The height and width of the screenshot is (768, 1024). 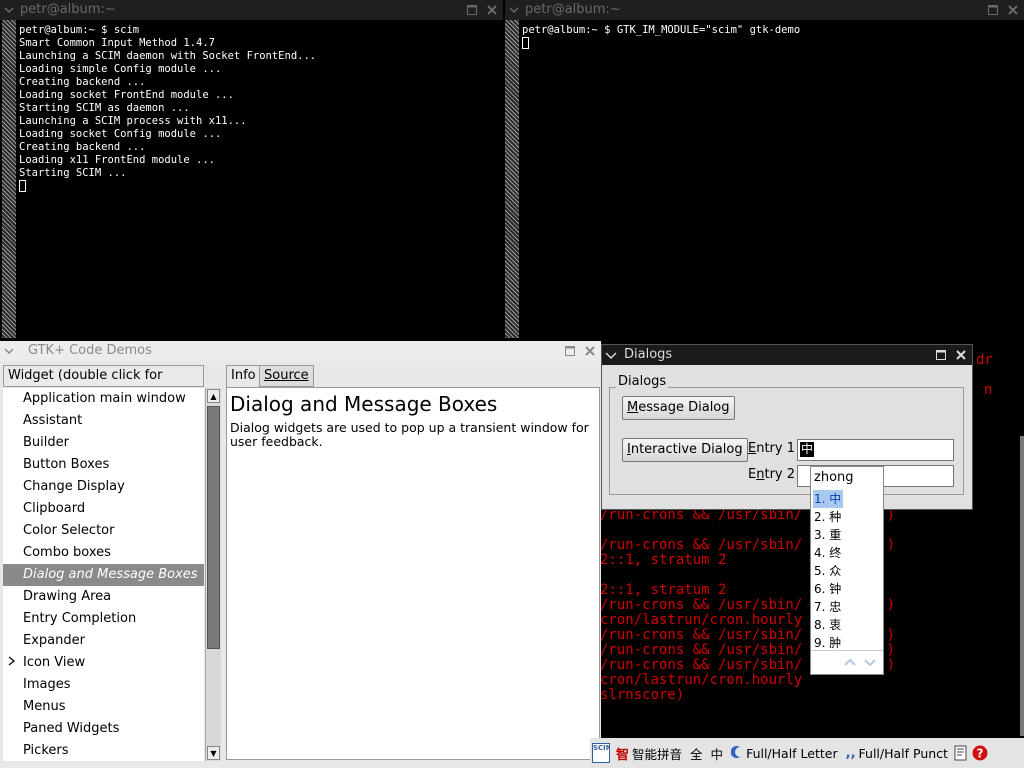 I want to click on punct-mode-toggle: ,, Full/Half Punct, so click(x=897, y=753).